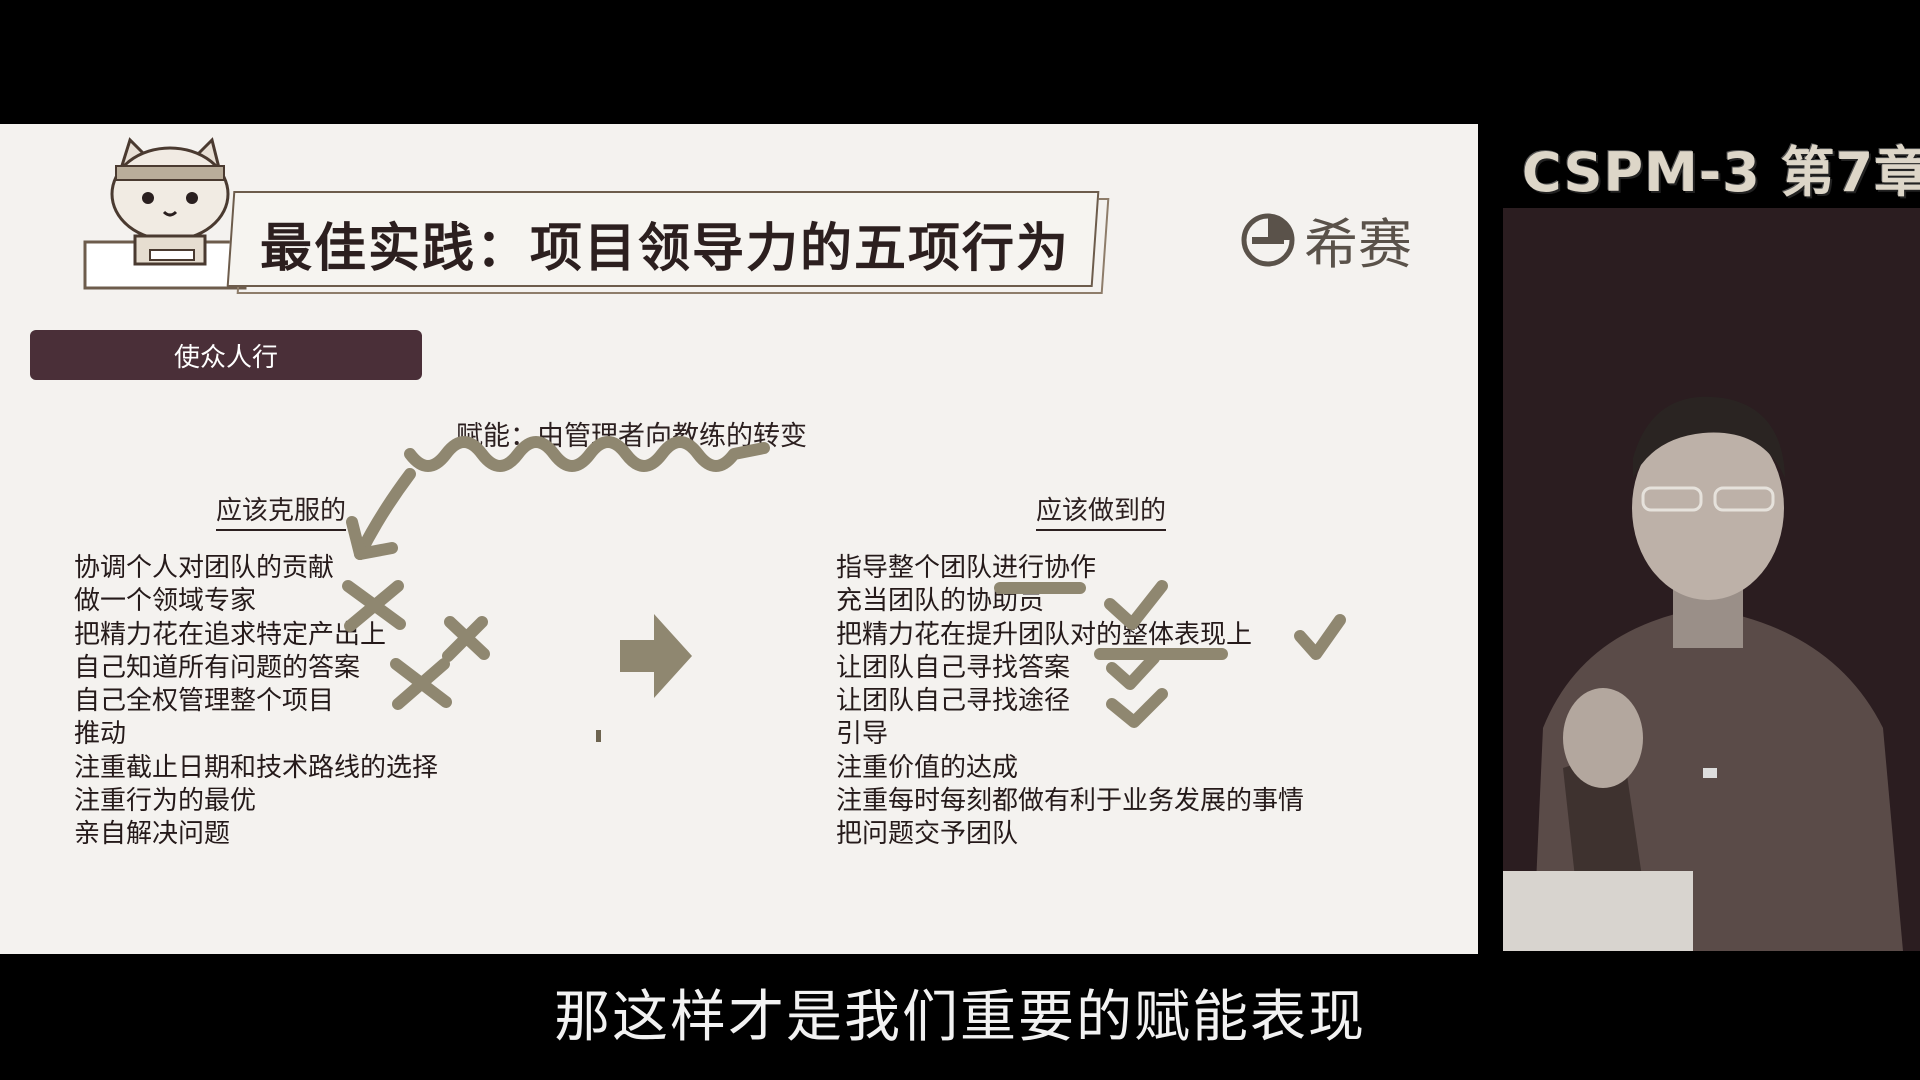 This screenshot has height=1080, width=1920. I want to click on list-item: 注重每时每刻都做有利于业务发展的事情, so click(1070, 801).